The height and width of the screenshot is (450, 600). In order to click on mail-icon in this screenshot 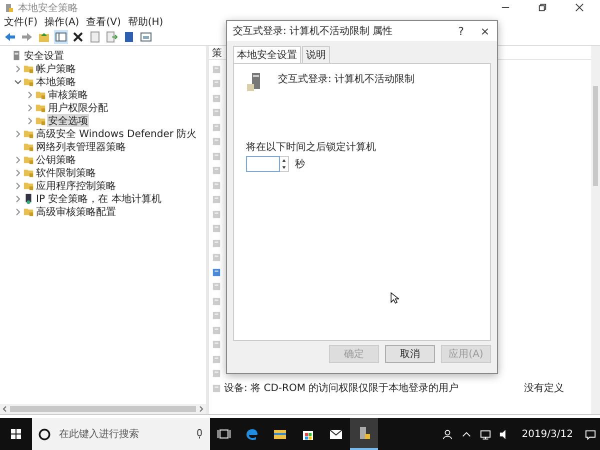, I will do `click(336, 434)`.